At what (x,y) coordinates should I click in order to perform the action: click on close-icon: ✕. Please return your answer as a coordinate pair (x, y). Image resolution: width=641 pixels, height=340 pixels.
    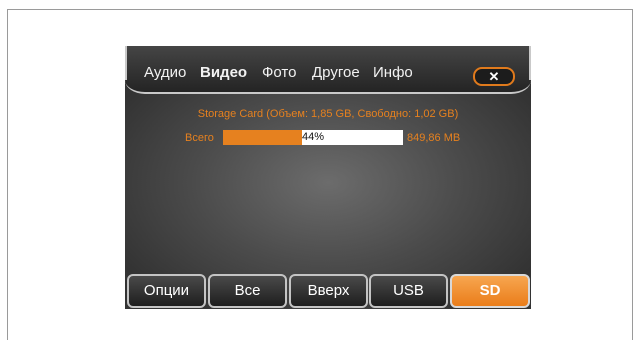
    Looking at the image, I should click on (494, 76).